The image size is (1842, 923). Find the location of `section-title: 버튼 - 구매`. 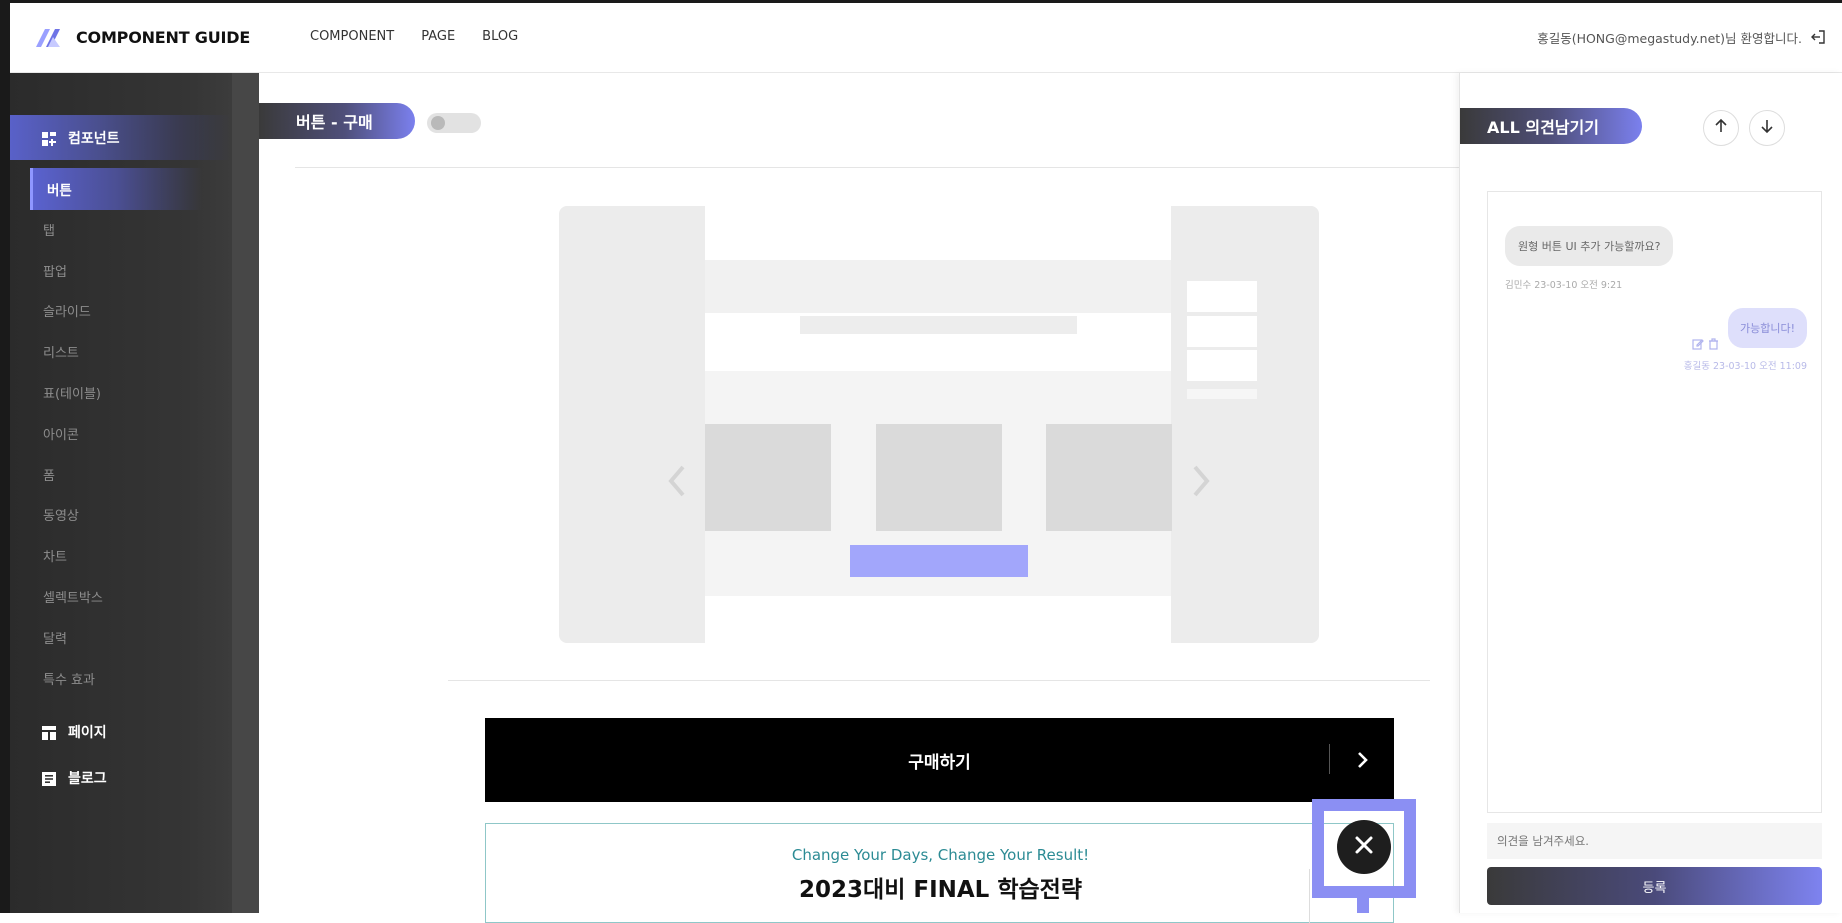

section-title: 버튼 - 구매 is located at coordinates (337, 121).